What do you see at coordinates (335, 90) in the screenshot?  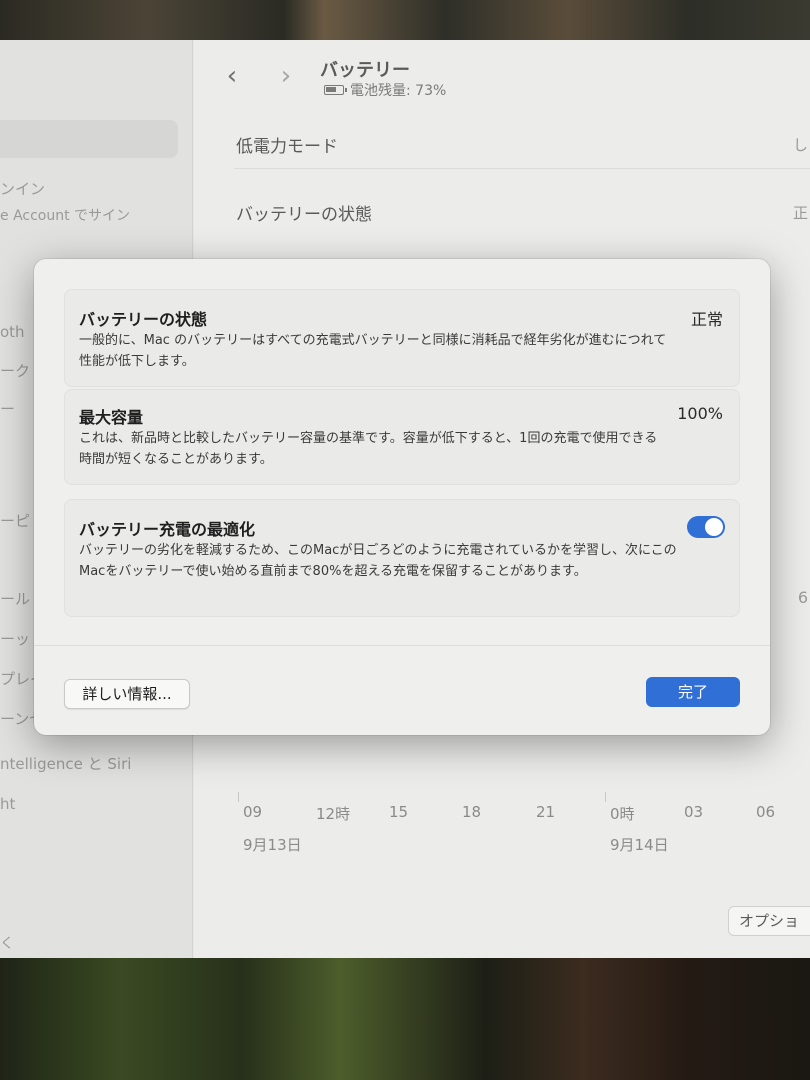 I see `battery-icon` at bounding box center [335, 90].